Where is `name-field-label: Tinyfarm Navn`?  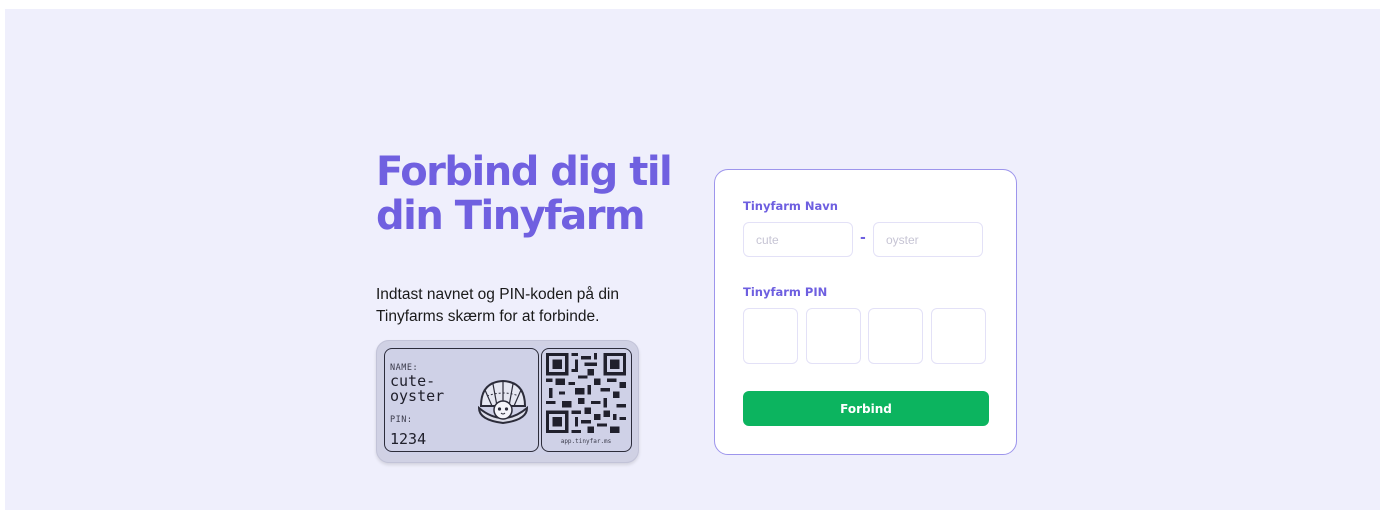 name-field-label: Tinyfarm Navn is located at coordinates (790, 206).